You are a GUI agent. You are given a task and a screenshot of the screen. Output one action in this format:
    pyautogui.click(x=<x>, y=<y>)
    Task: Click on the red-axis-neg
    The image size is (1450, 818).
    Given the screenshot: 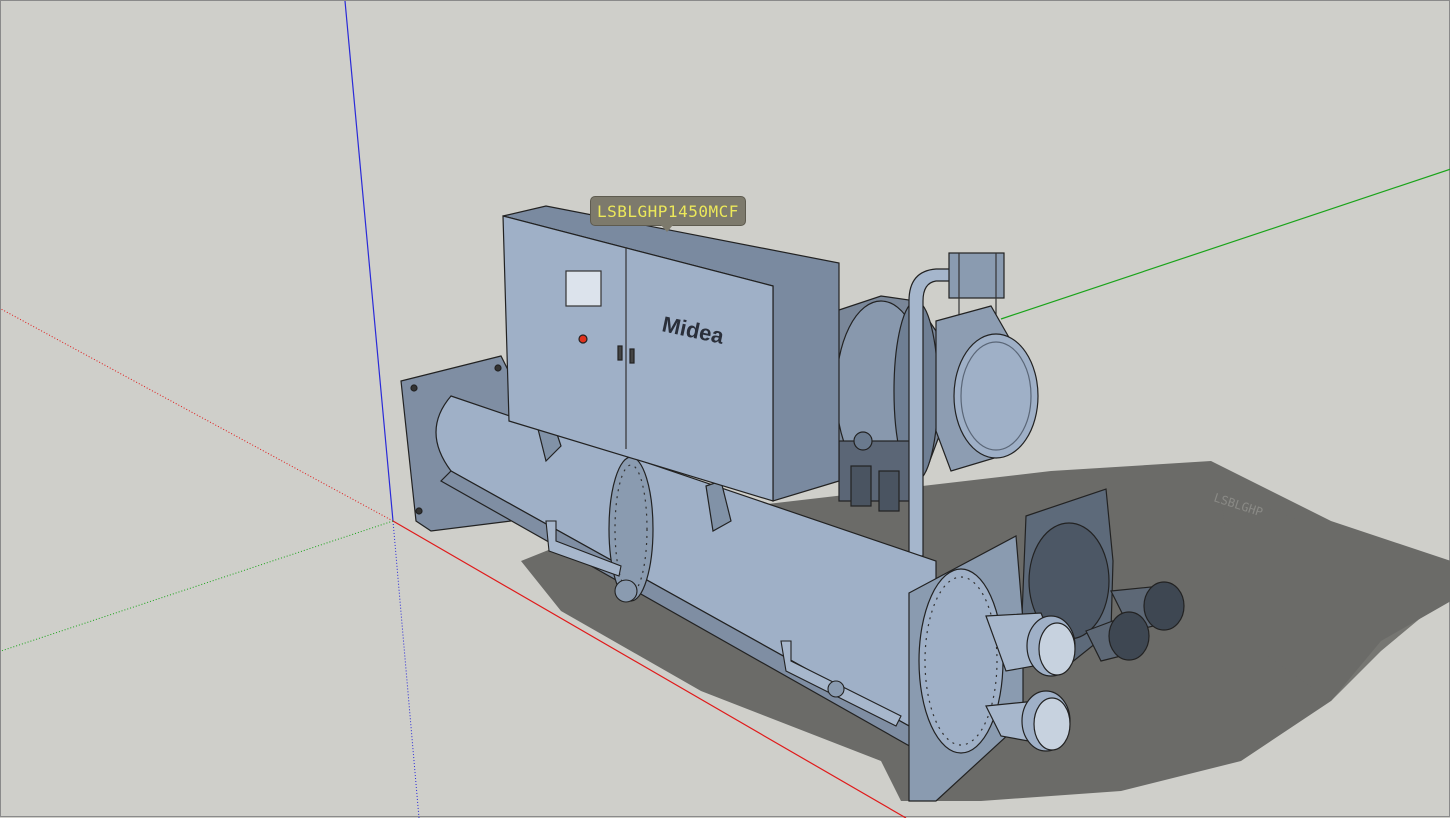 What is the action you would take?
    pyautogui.click(x=197, y=415)
    